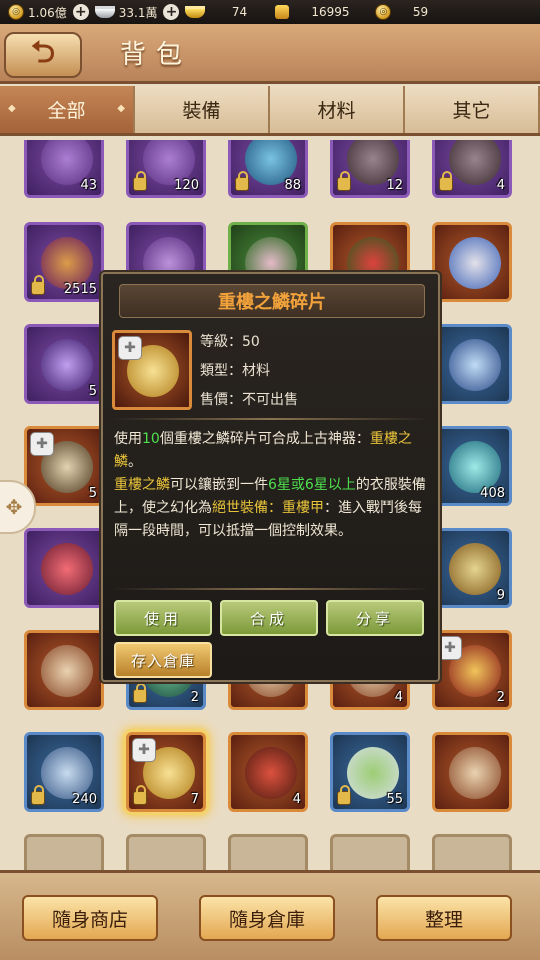  What do you see at coordinates (84, 799) in the screenshot?
I see `item-count: 240` at bounding box center [84, 799].